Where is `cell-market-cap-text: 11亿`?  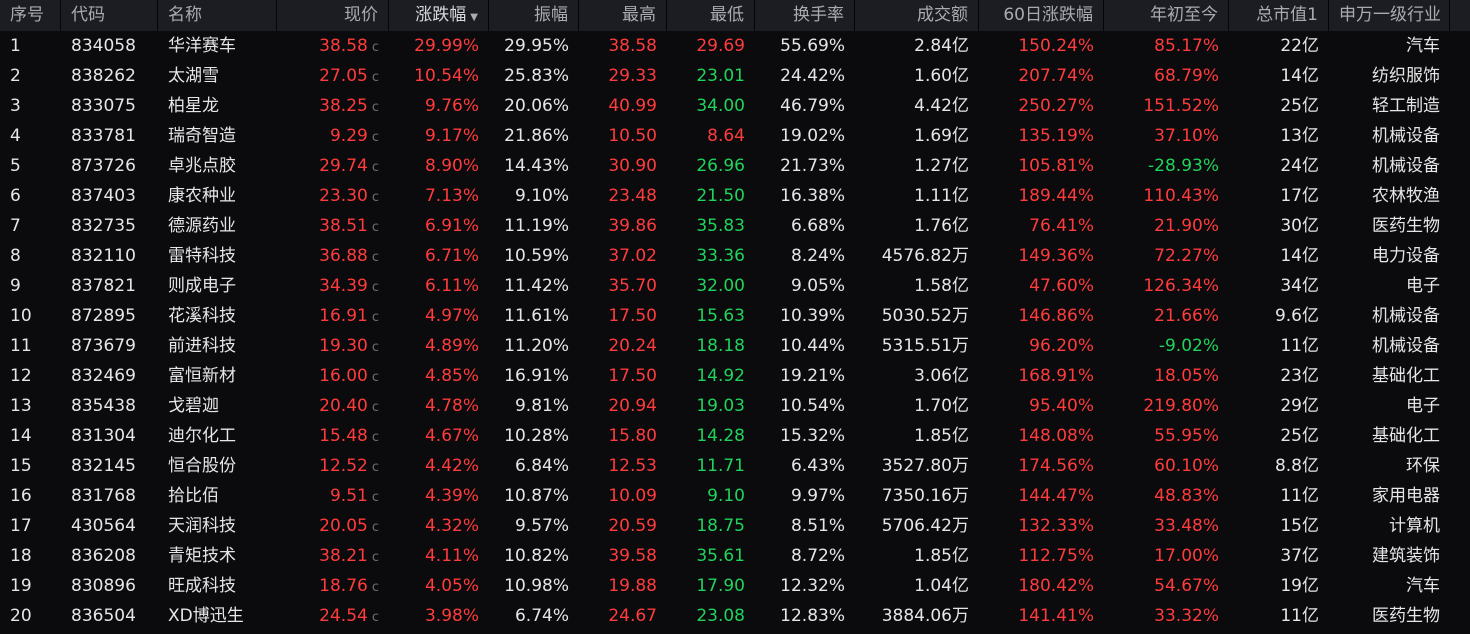 cell-market-cap-text: 11亿 is located at coordinates (1299, 616).